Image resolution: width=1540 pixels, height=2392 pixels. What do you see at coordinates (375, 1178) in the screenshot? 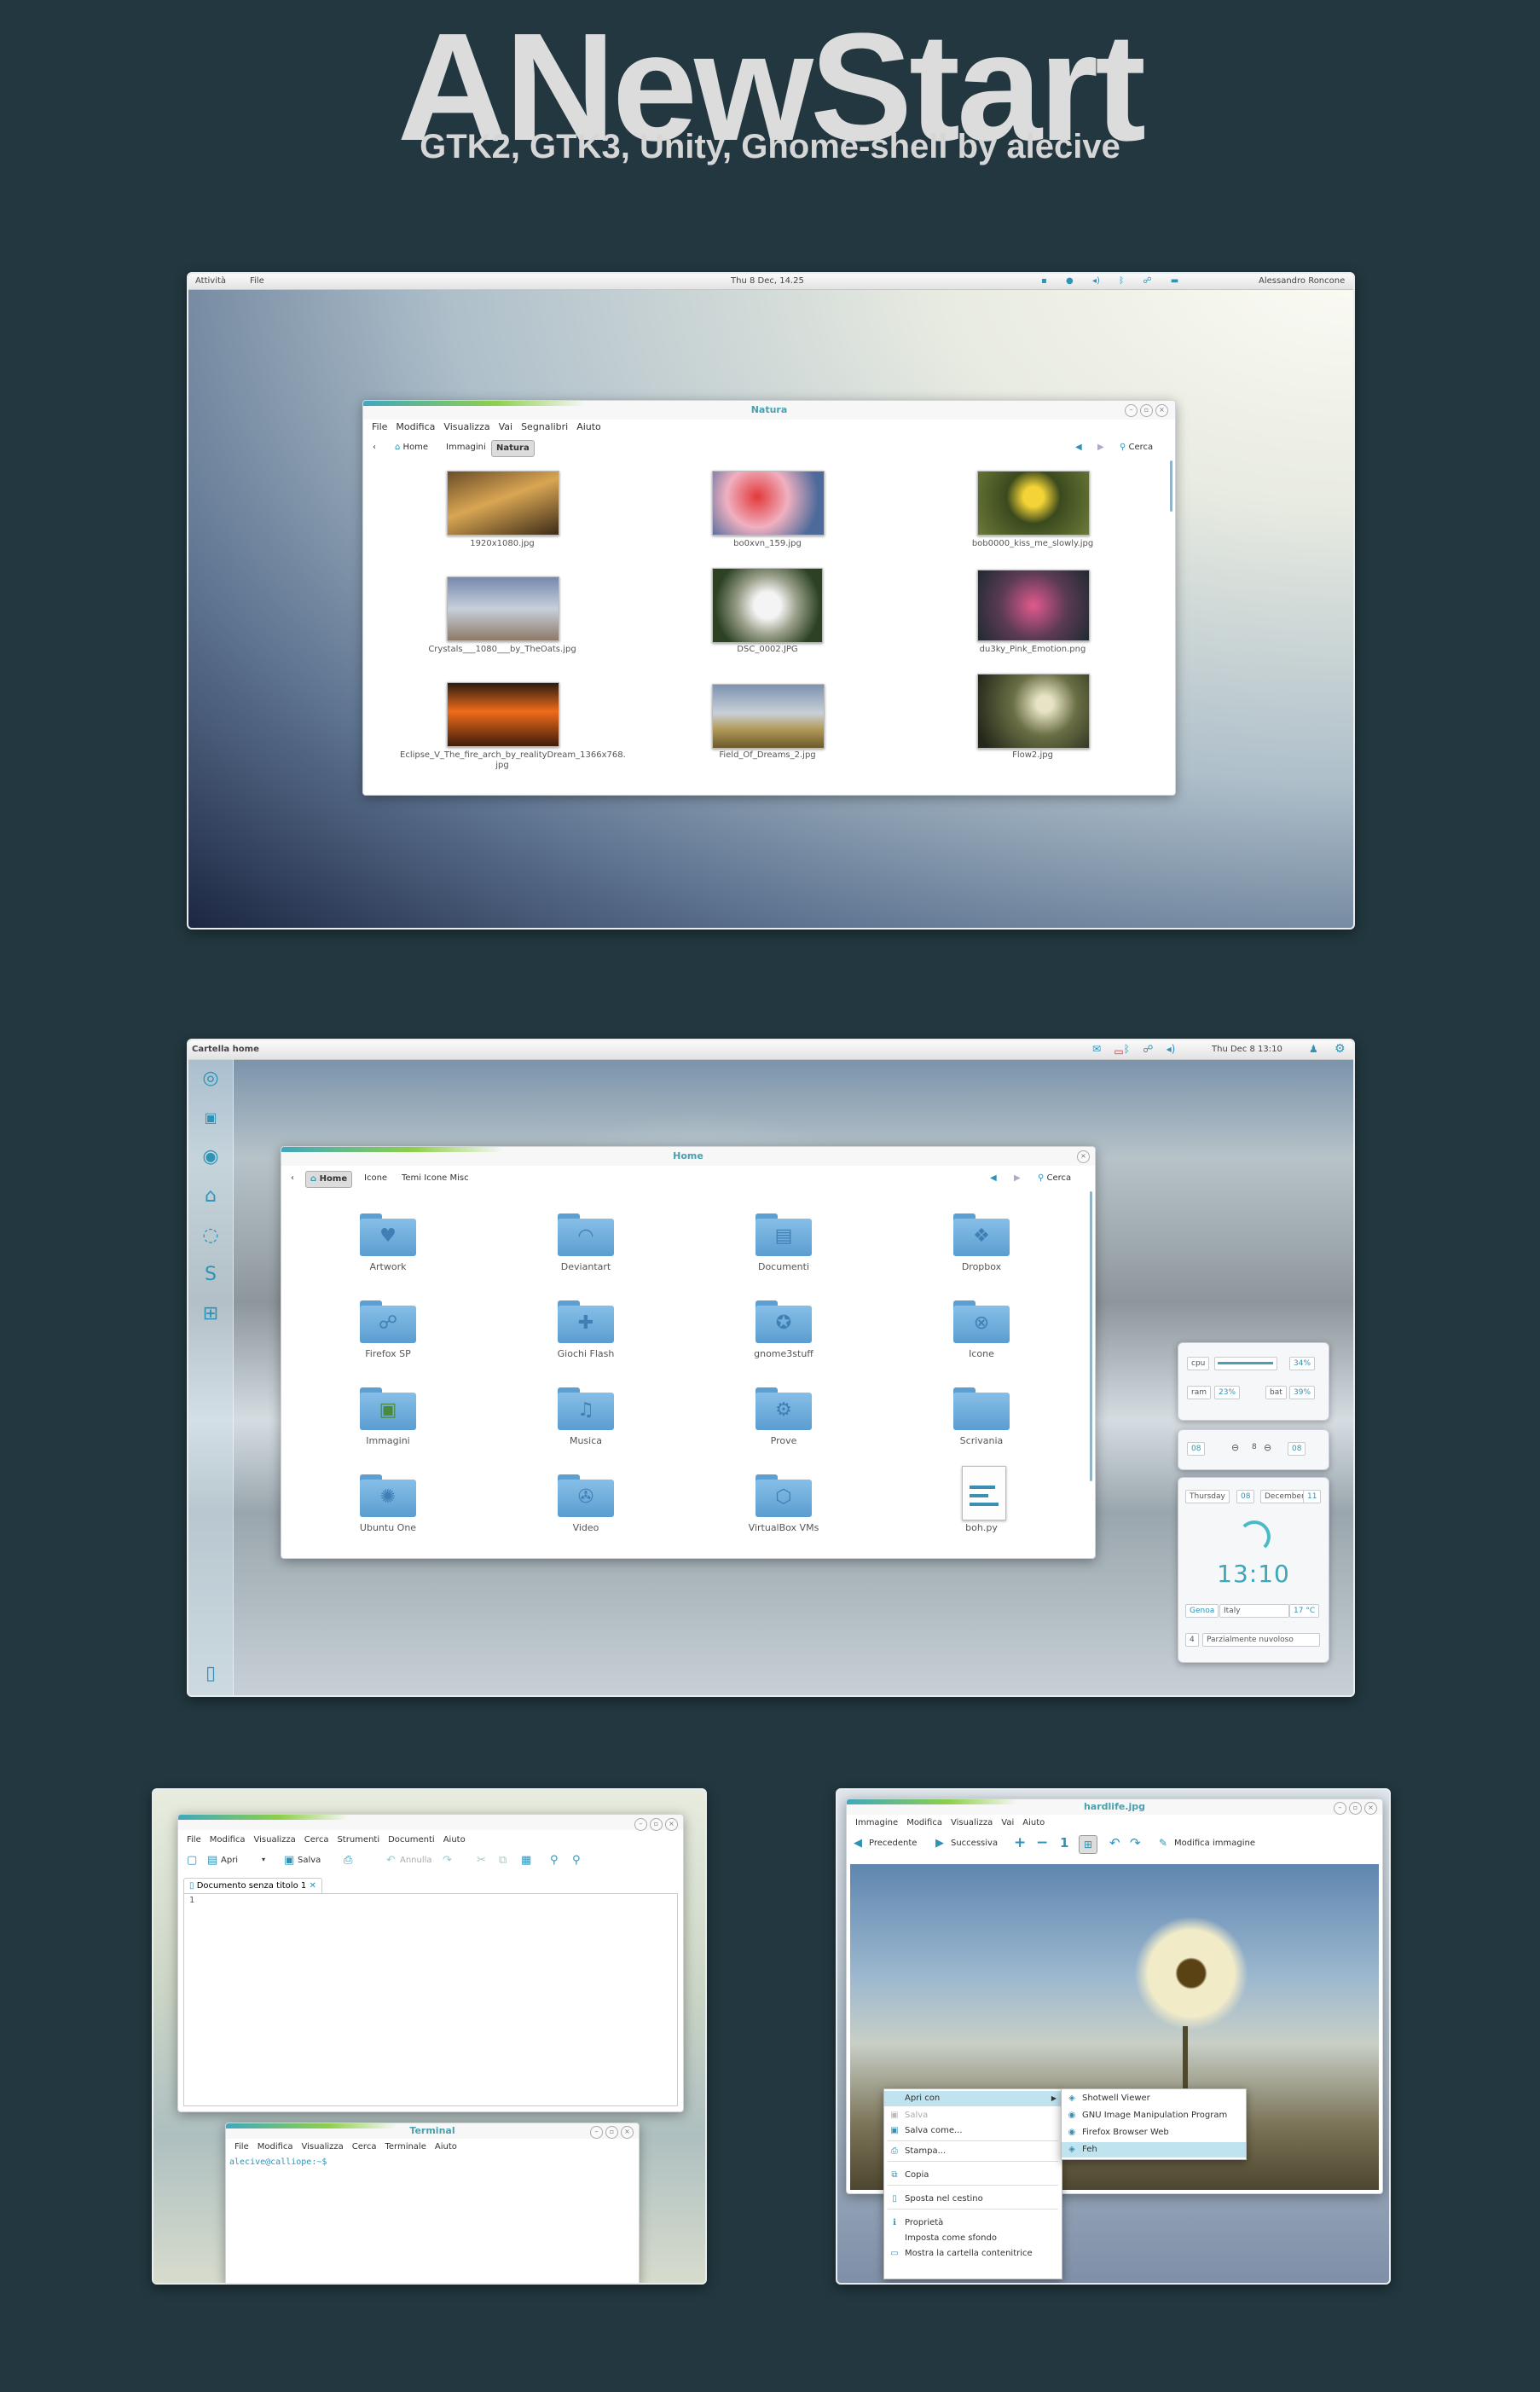
I see `breadcrumb-icone: Icone` at bounding box center [375, 1178].